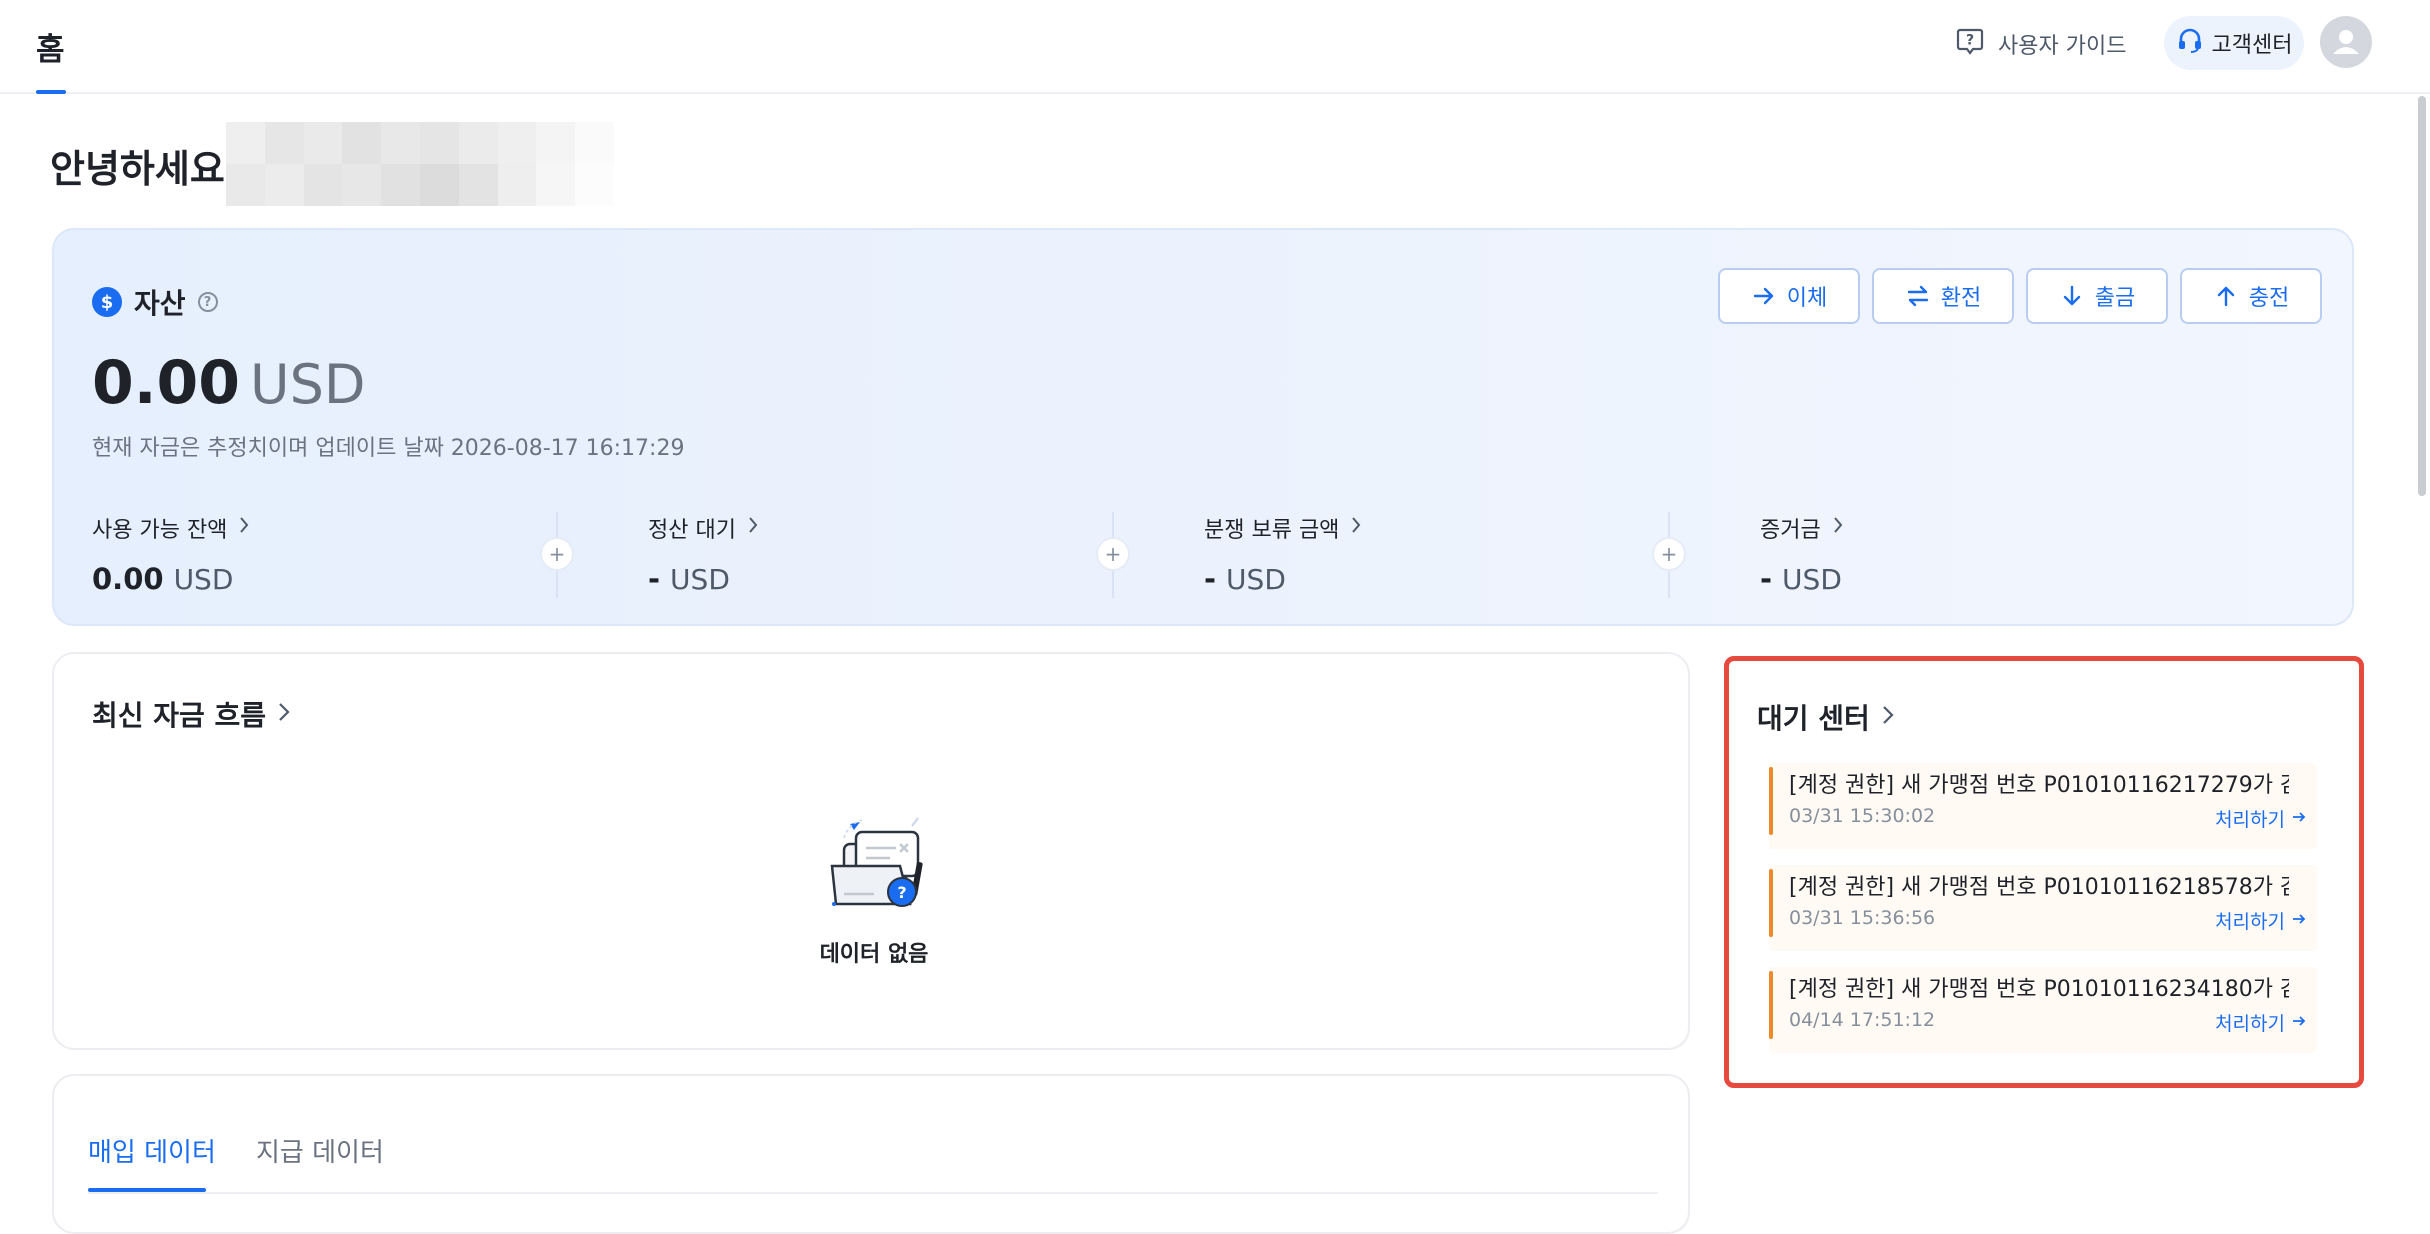  I want to click on metric-deposit-margin: 증거금 - USD, so click(1970, 554).